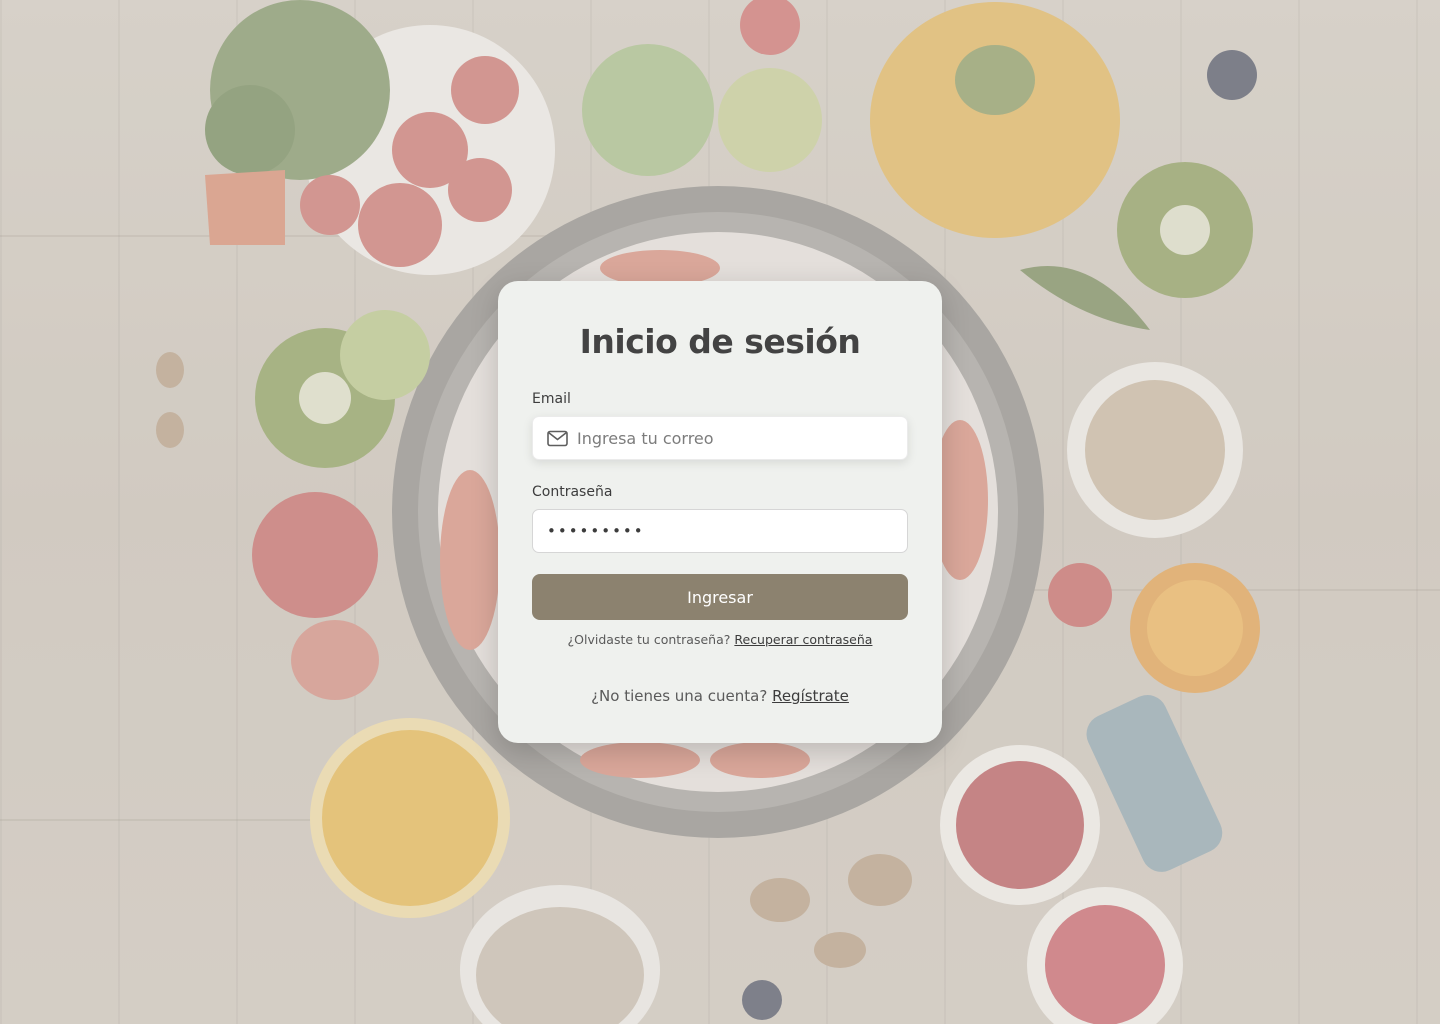 Image resolution: width=1440 pixels, height=1024 pixels. Describe the element at coordinates (810, 696) in the screenshot. I see `signup-link: Regístrate` at that location.